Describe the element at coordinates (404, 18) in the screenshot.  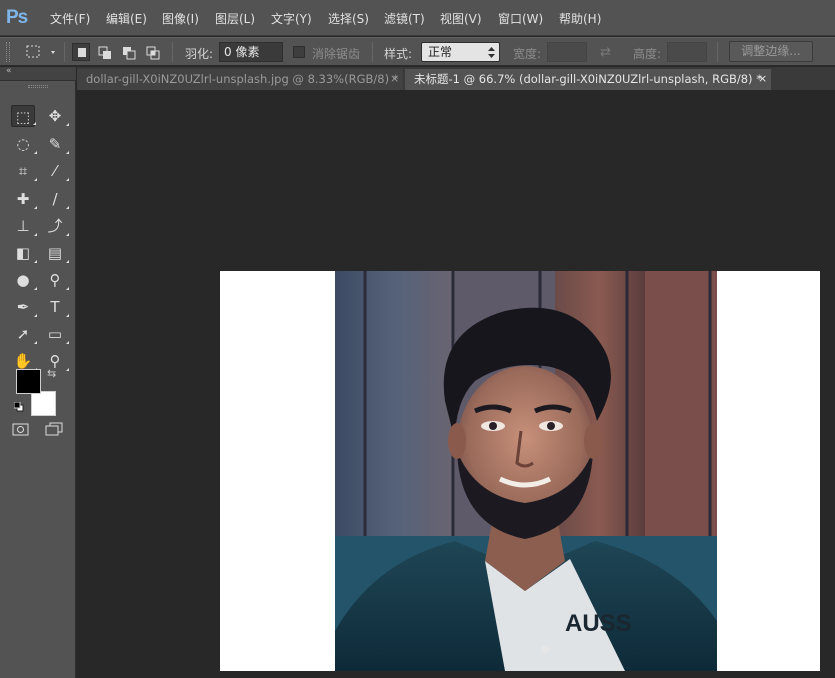
I see `menu-filter: 滤镜(T)` at that location.